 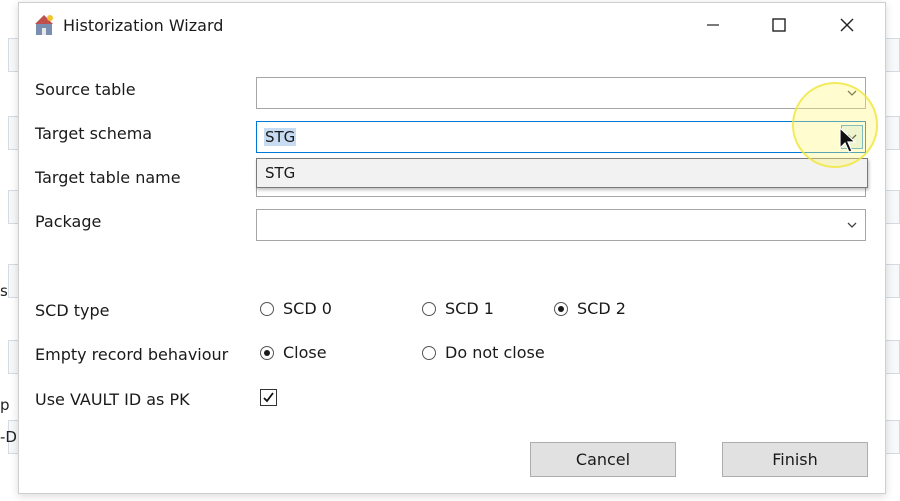 I want to click on target-schema-dropdown-list: STG, so click(x=562, y=173).